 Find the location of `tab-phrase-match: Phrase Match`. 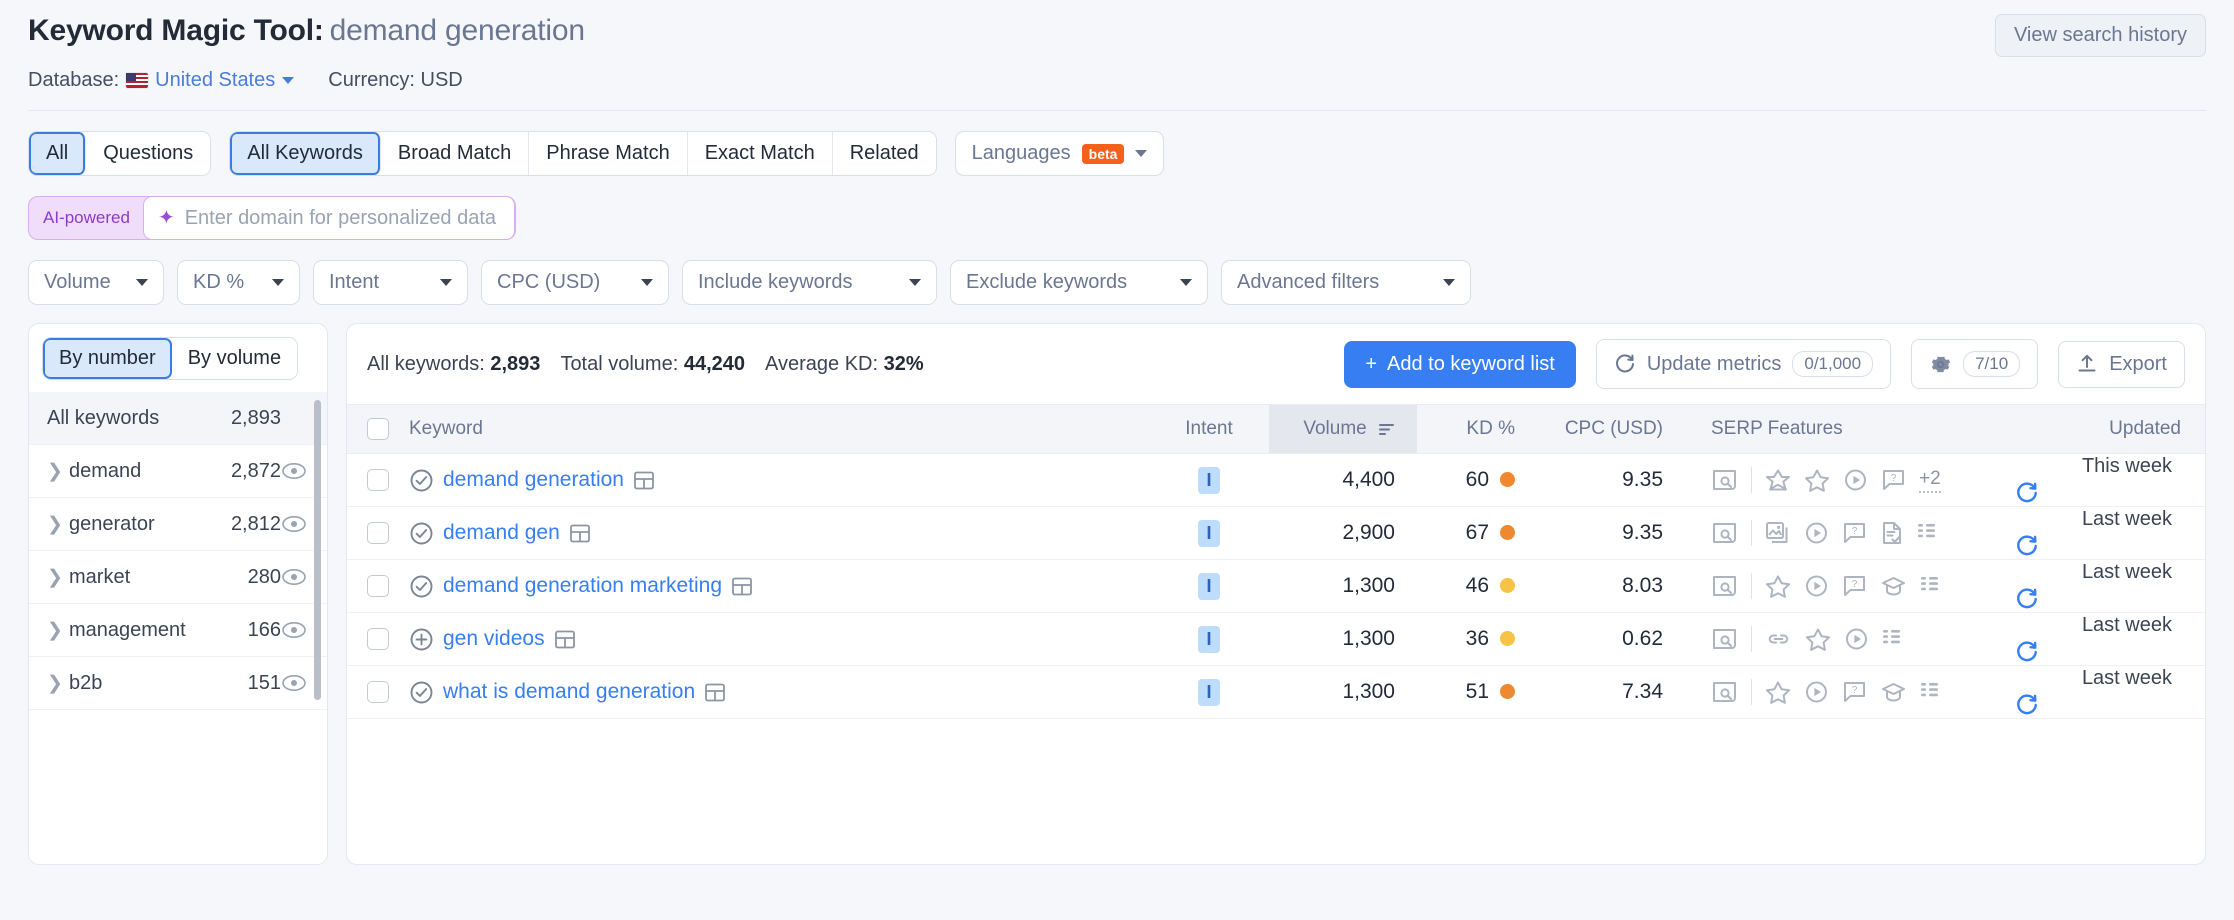

tab-phrase-match: Phrase Match is located at coordinates (608, 153).